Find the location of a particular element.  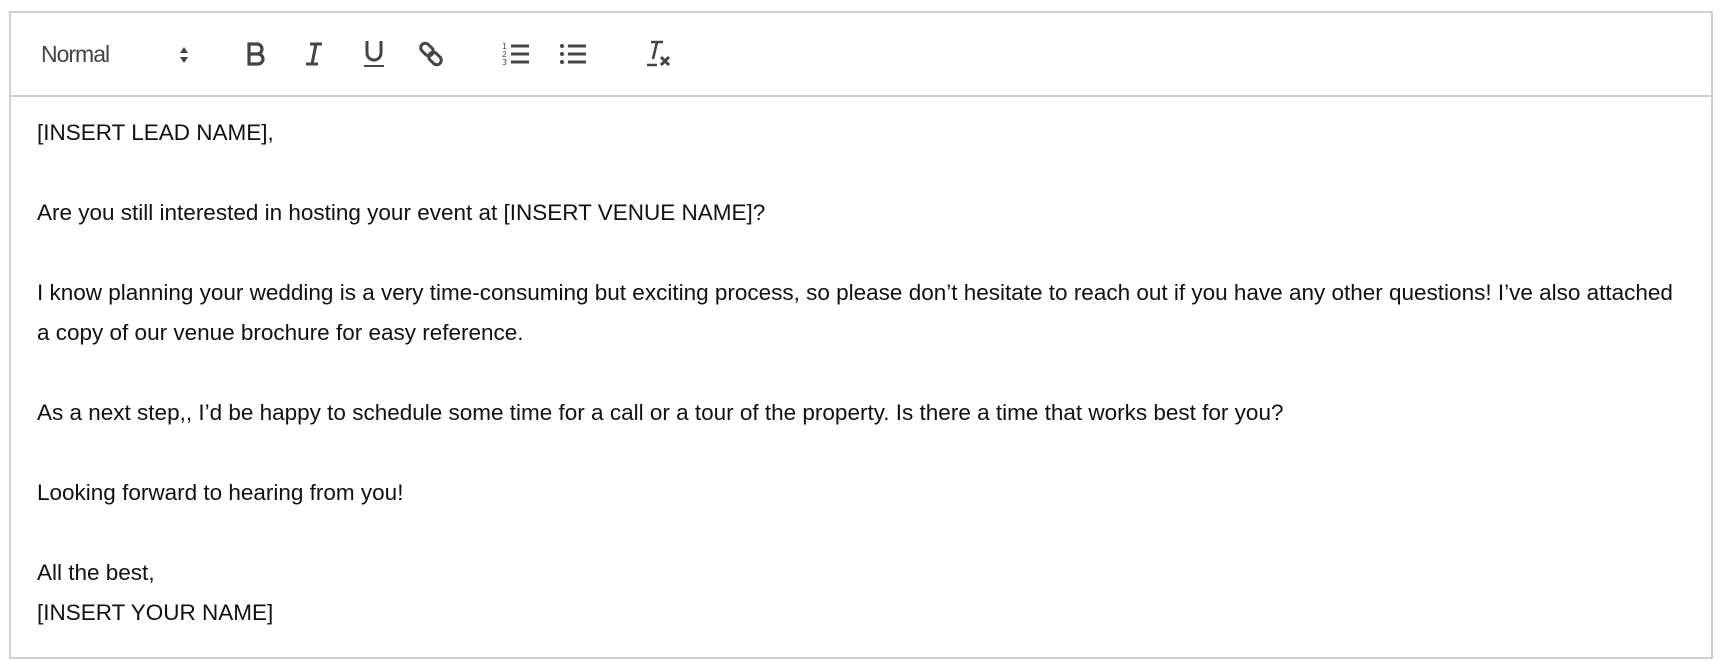

bold-icon is located at coordinates (256, 54).